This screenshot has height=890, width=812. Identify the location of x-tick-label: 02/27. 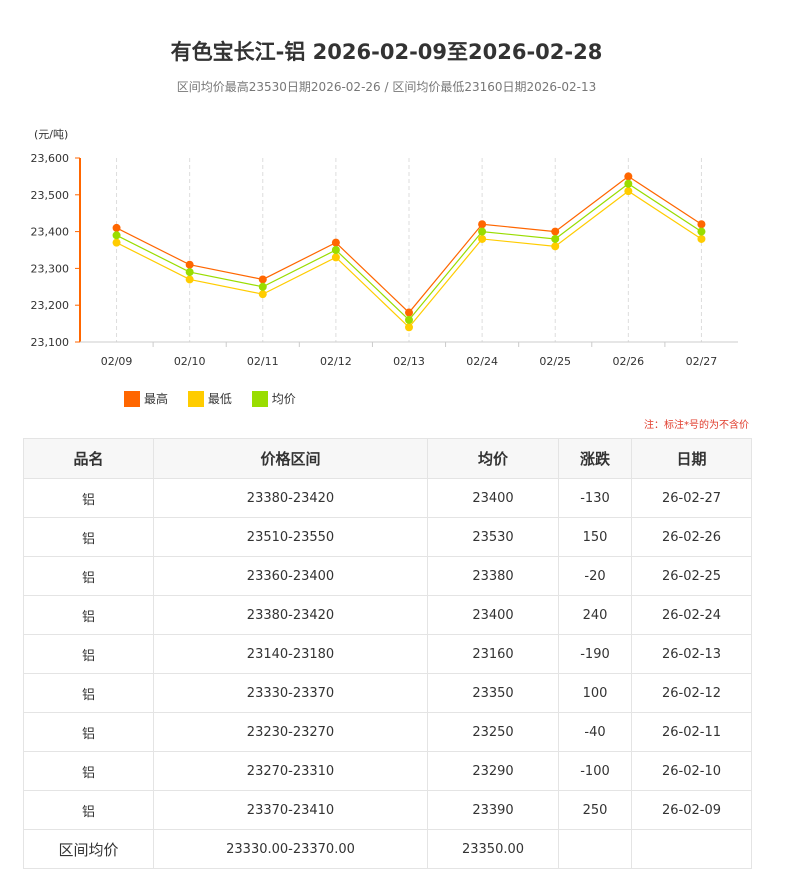
(702, 361).